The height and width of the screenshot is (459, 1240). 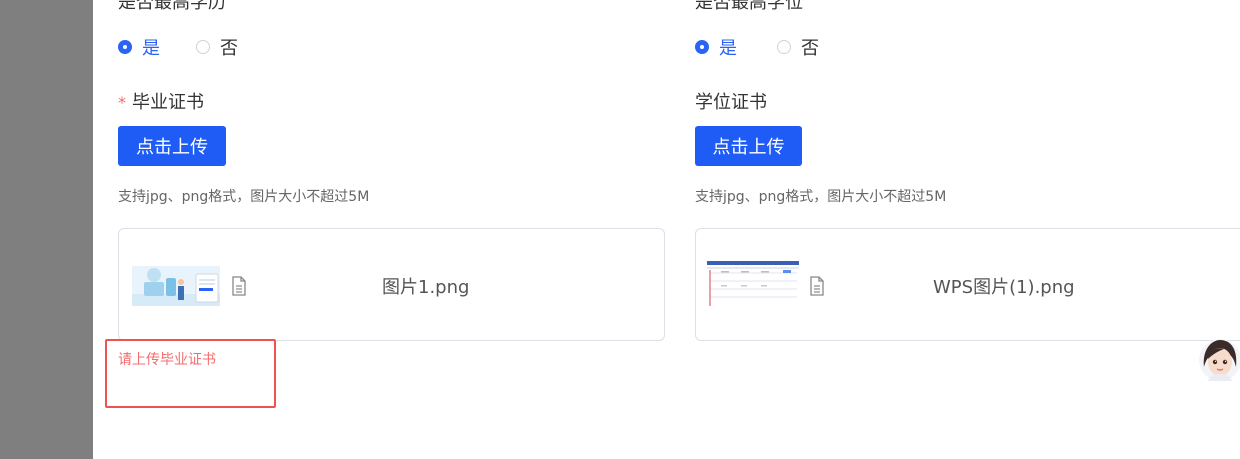 I want to click on modal-overlay, so click(x=46, y=229).